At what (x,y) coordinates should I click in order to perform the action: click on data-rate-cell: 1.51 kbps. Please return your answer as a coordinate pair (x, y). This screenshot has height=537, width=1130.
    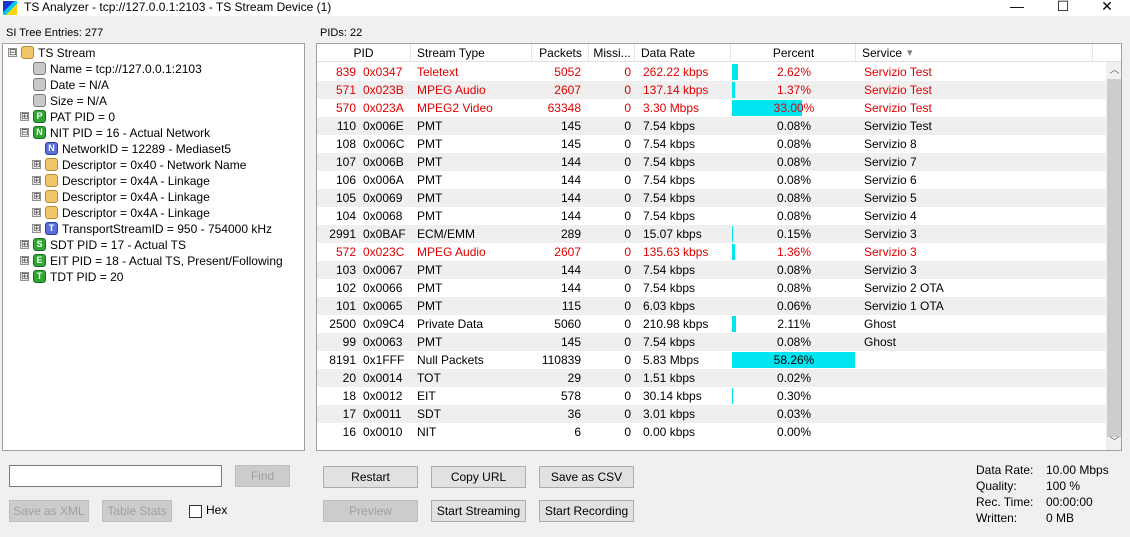
    Looking at the image, I should click on (669, 378).